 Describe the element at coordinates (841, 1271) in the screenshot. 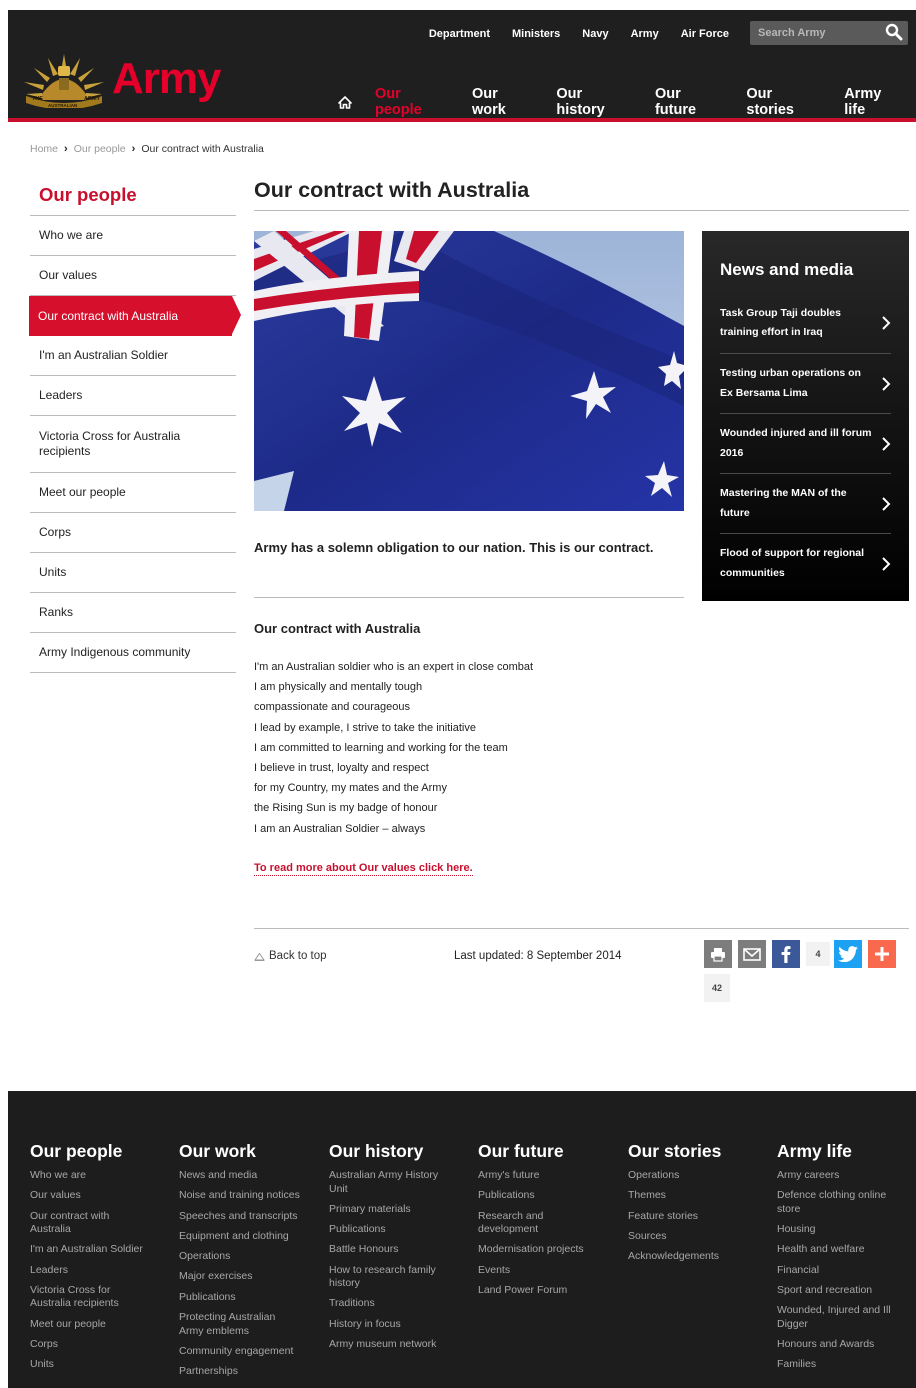

I see `footer-link: Financial` at that location.